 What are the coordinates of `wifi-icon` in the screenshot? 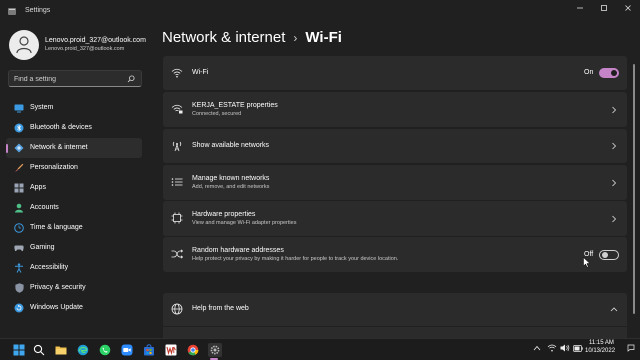 It's located at (177, 73).